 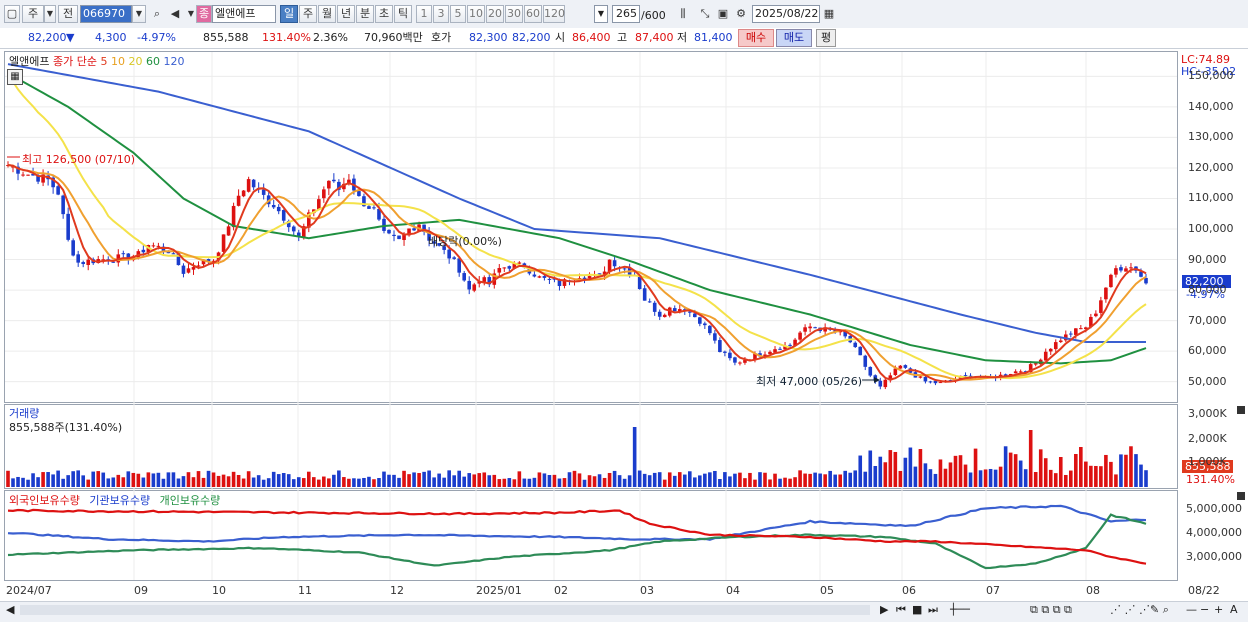 What do you see at coordinates (15, 77) in the screenshot?
I see `table-icon: ▦` at bounding box center [15, 77].